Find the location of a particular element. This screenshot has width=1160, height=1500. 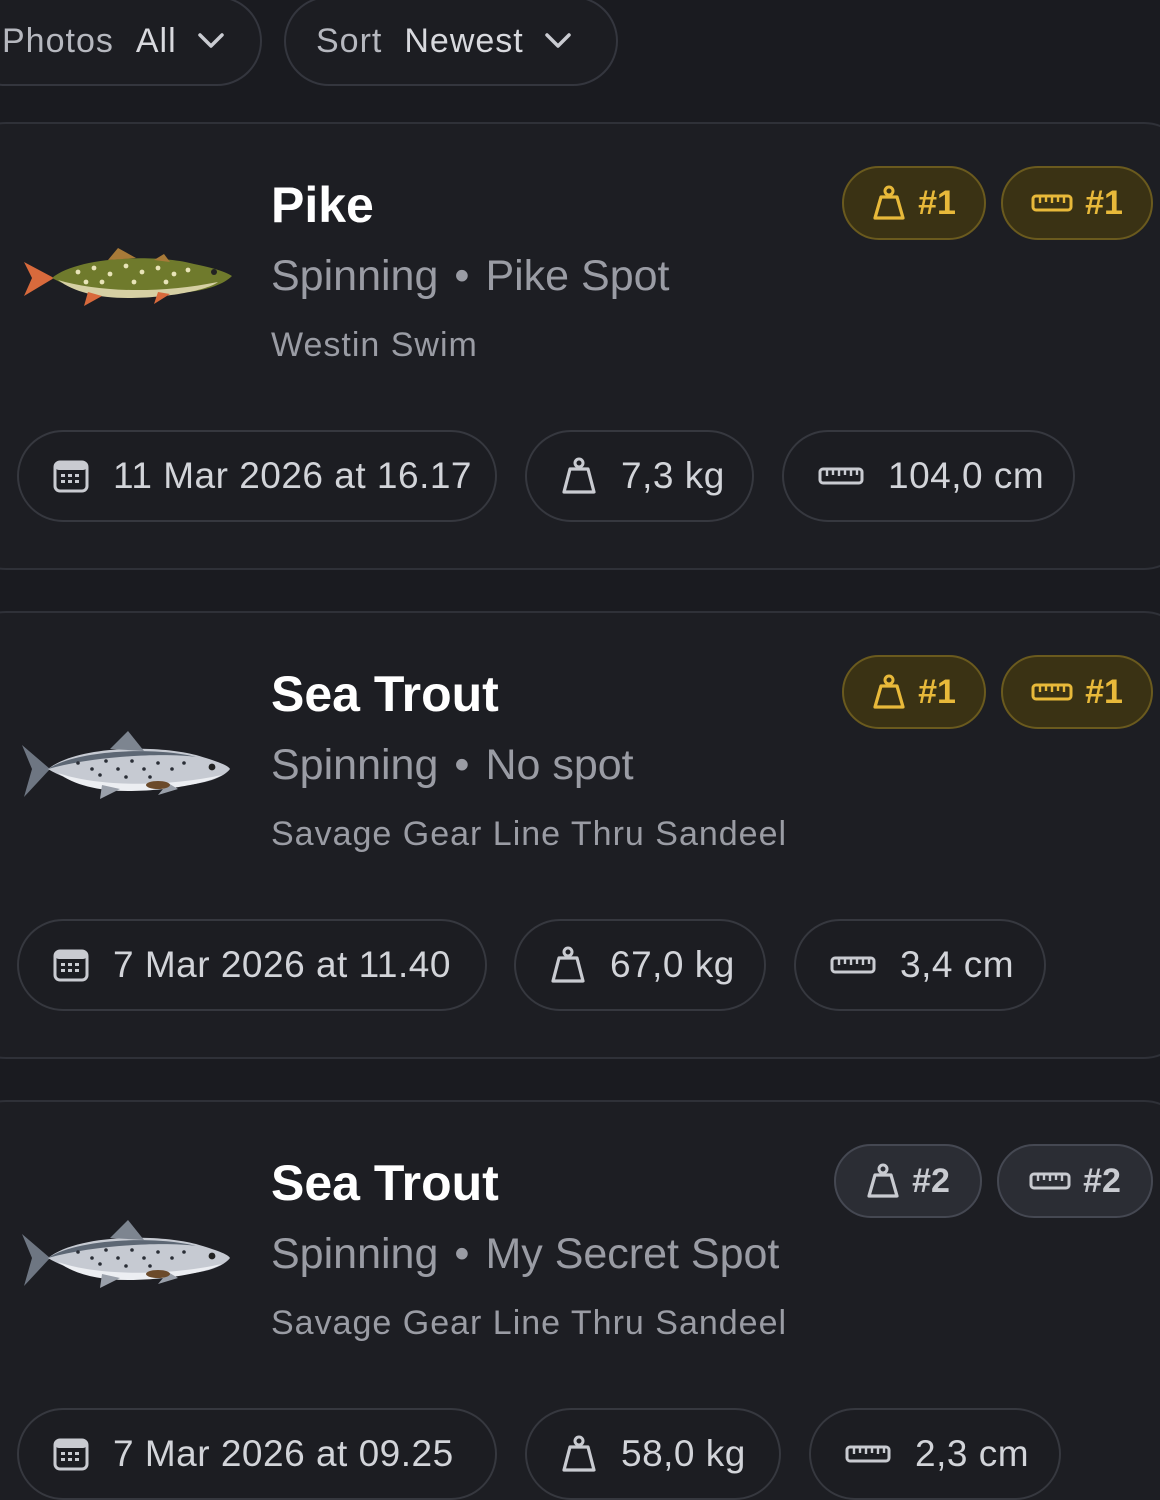

weight-rank: #2 is located at coordinates (931, 1180).